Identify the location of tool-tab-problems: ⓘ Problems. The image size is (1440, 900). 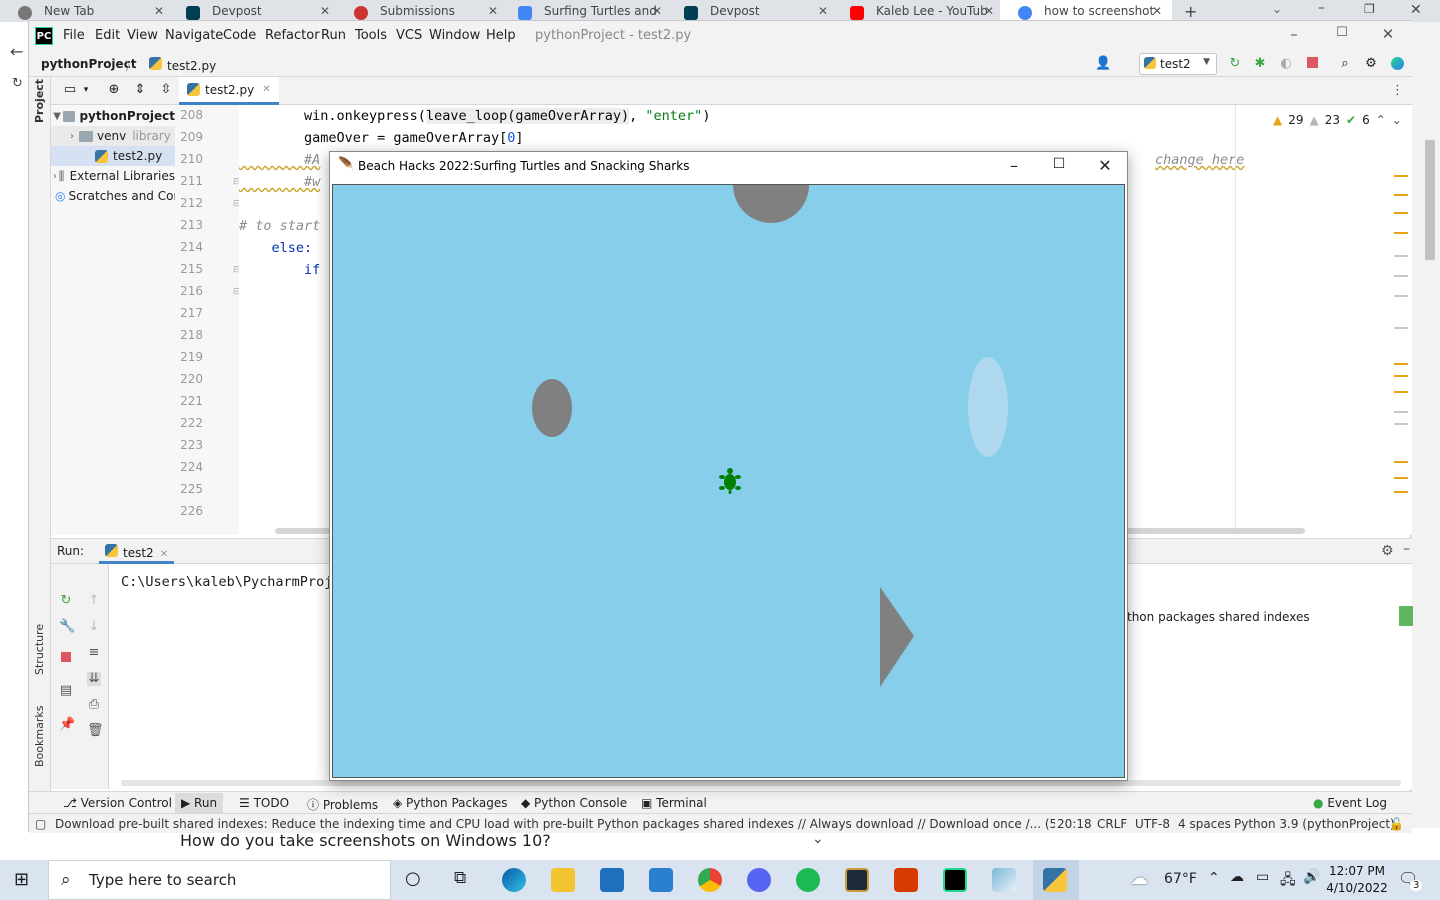
(342, 804).